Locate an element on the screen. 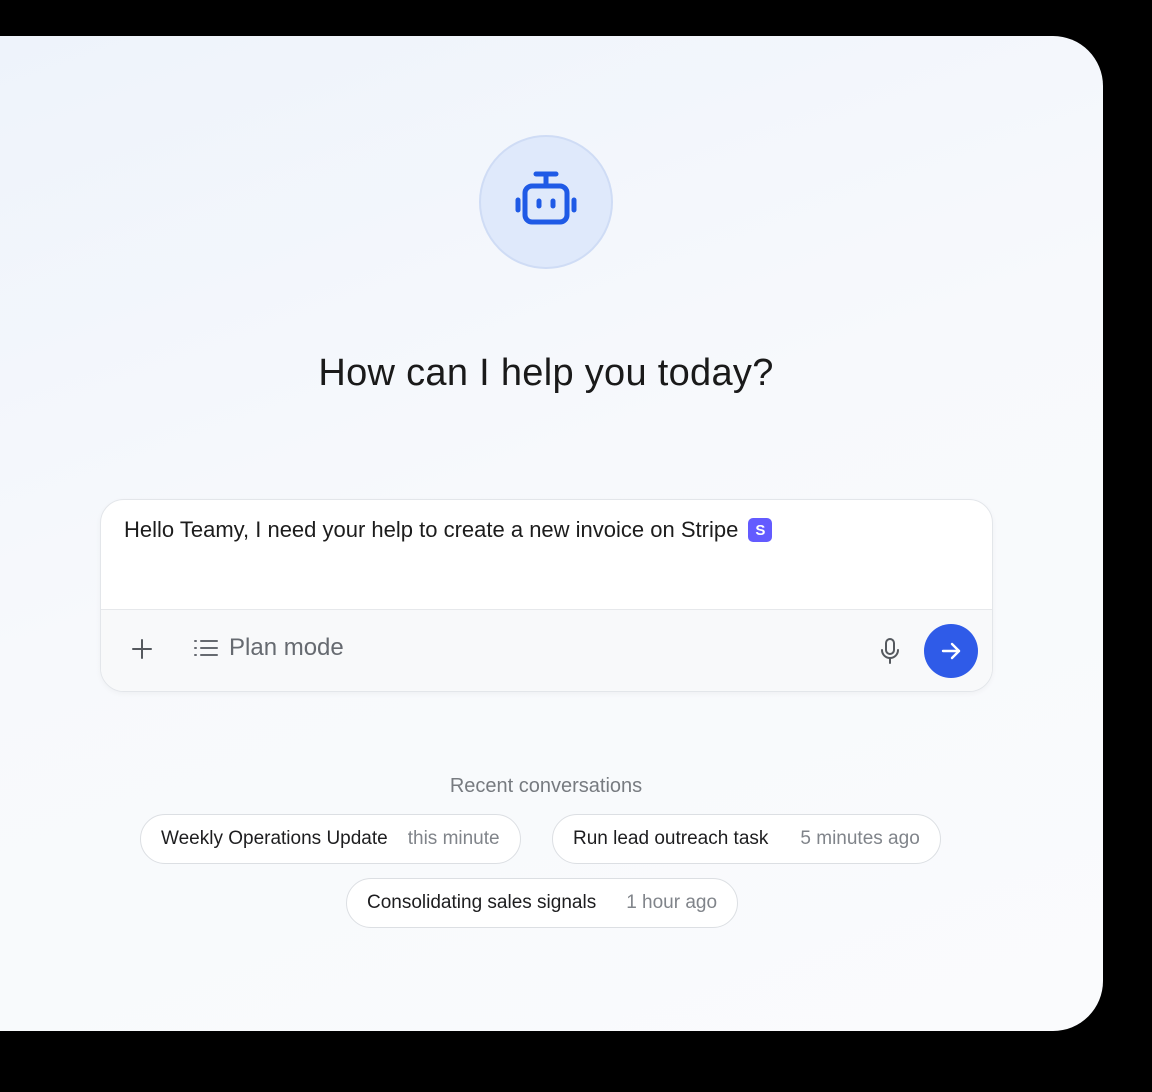  stripe-icon: S is located at coordinates (760, 530).